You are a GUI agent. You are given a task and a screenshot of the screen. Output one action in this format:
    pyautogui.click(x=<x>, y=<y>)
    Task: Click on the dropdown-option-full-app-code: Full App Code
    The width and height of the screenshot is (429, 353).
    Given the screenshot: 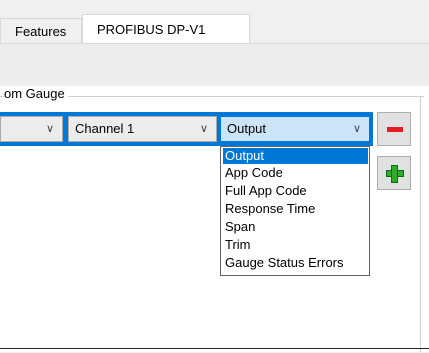 What is the action you would take?
    pyautogui.click(x=295, y=191)
    